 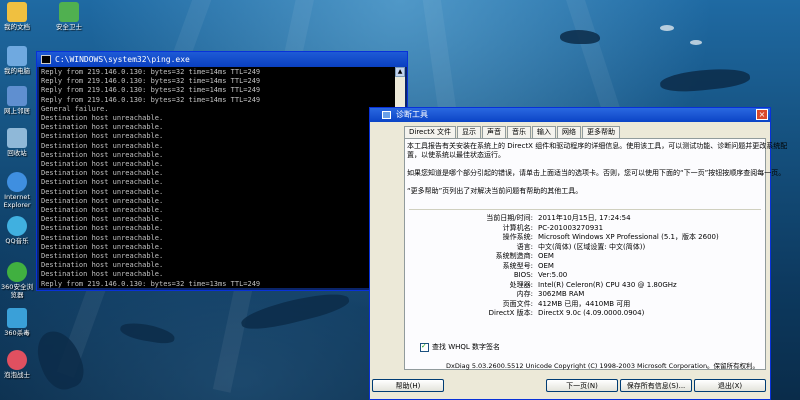 I want to click on directx-icon, so click(x=386, y=115).